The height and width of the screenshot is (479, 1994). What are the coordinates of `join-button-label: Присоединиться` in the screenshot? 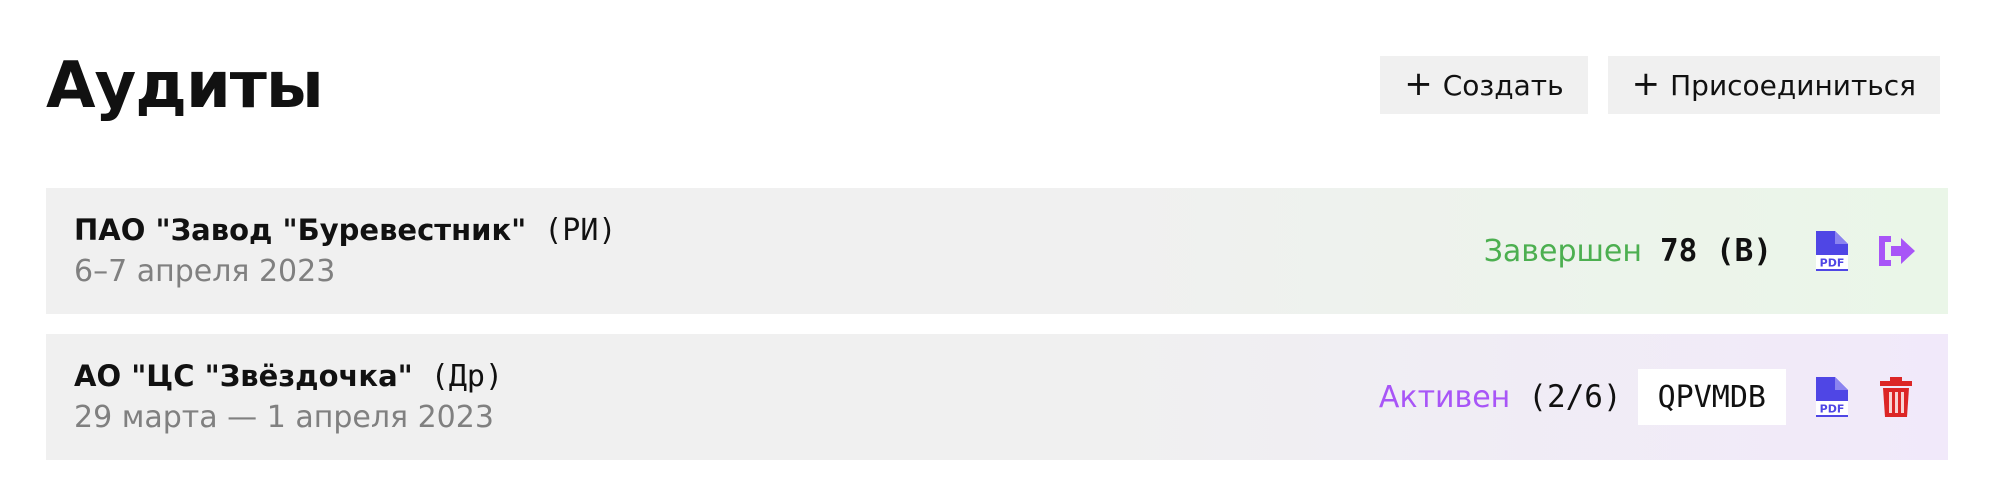 It's located at (1793, 85).